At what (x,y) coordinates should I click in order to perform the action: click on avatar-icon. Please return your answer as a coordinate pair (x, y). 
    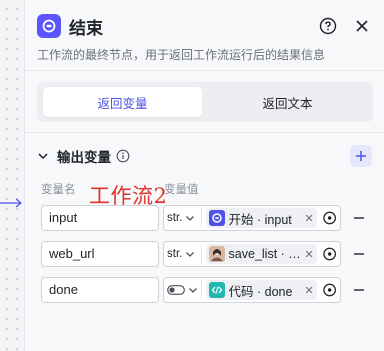
    Looking at the image, I should click on (216, 254).